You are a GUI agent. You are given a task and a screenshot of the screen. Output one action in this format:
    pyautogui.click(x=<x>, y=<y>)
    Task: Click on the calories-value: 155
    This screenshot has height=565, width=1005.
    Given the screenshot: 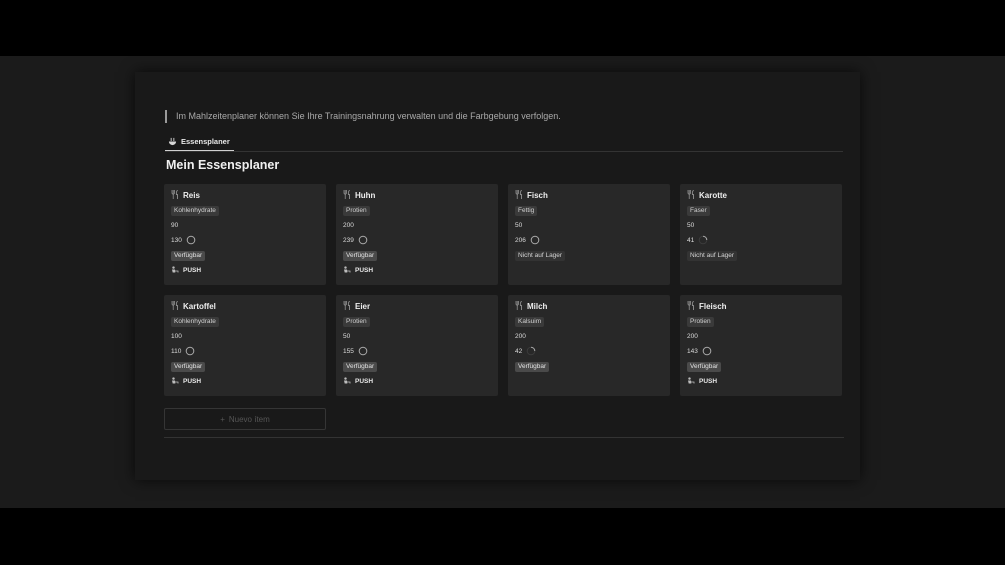 What is the action you would take?
    pyautogui.click(x=348, y=351)
    